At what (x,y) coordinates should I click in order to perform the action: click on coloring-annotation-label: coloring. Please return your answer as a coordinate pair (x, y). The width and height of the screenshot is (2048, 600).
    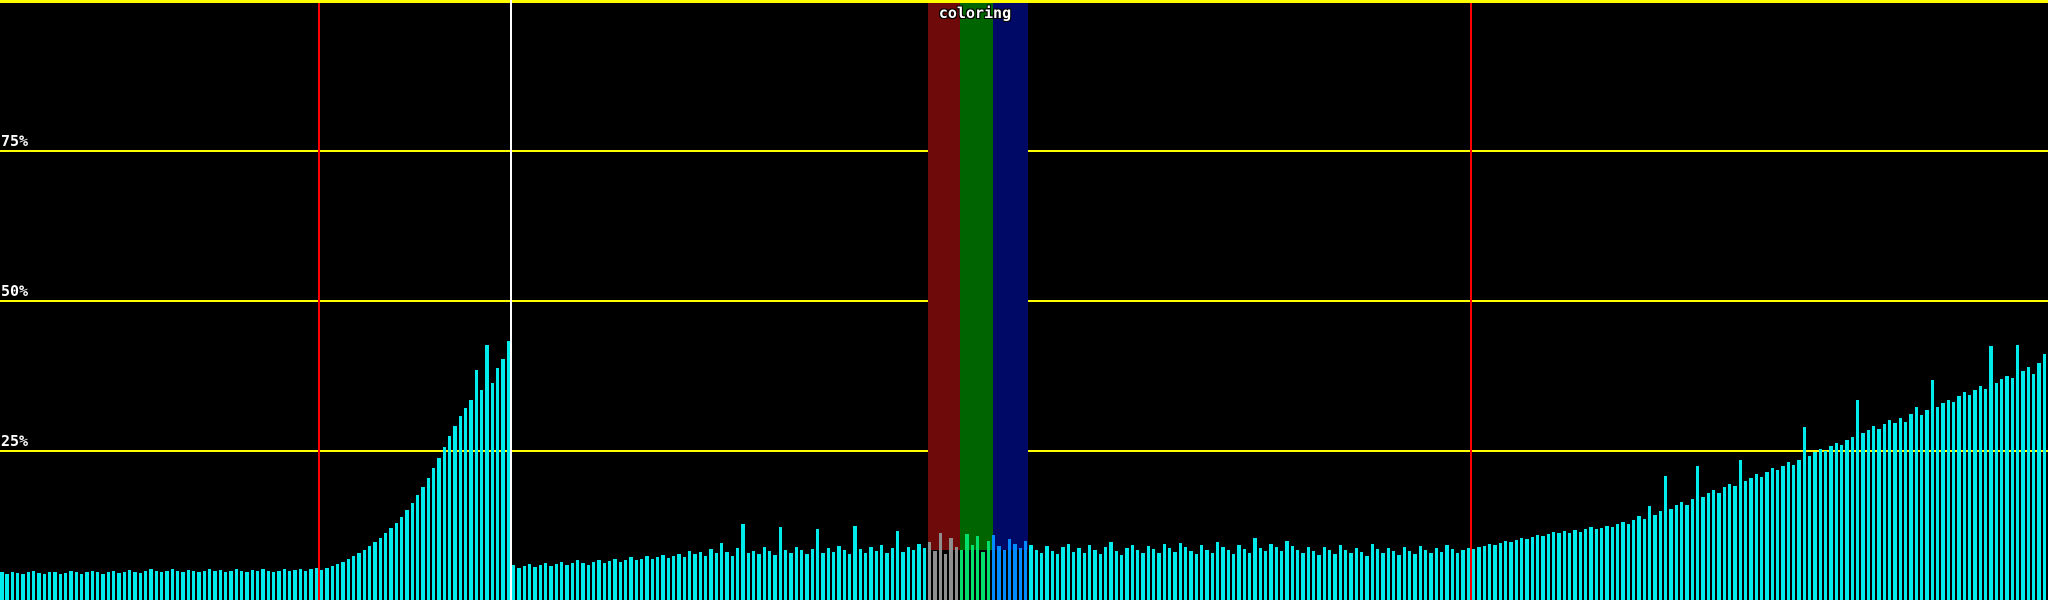
    Looking at the image, I should click on (975, 13).